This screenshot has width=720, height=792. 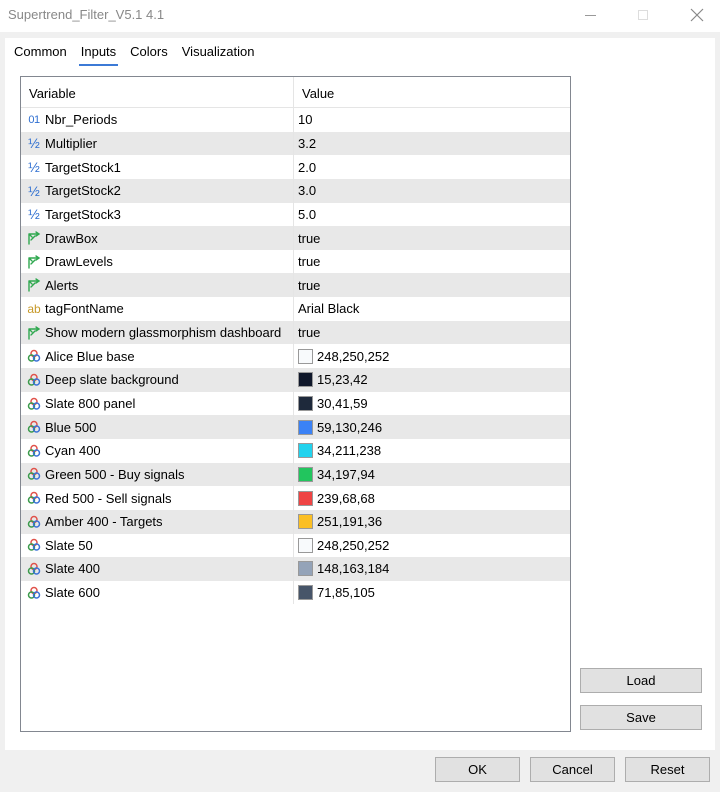 I want to click on value-cell: 148,163,184, so click(x=432, y=569).